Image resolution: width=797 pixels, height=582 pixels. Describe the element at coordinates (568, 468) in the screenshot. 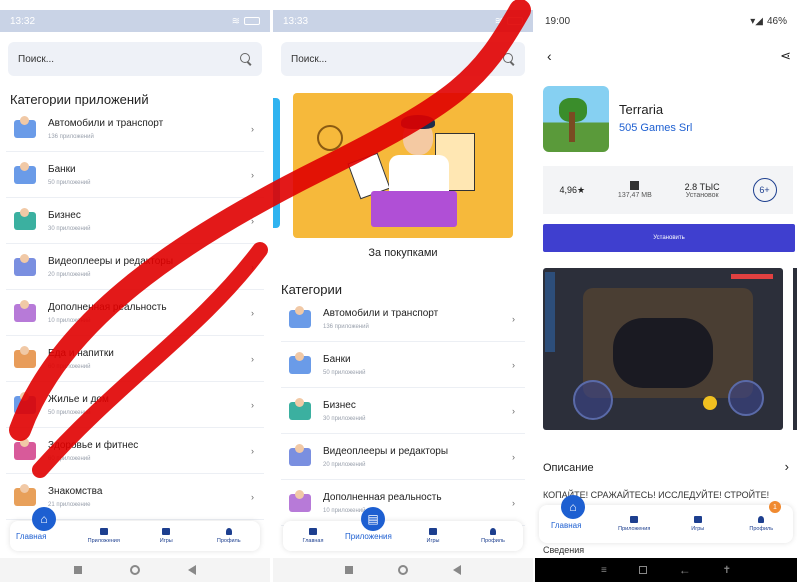

I see `description-title: Описание` at that location.